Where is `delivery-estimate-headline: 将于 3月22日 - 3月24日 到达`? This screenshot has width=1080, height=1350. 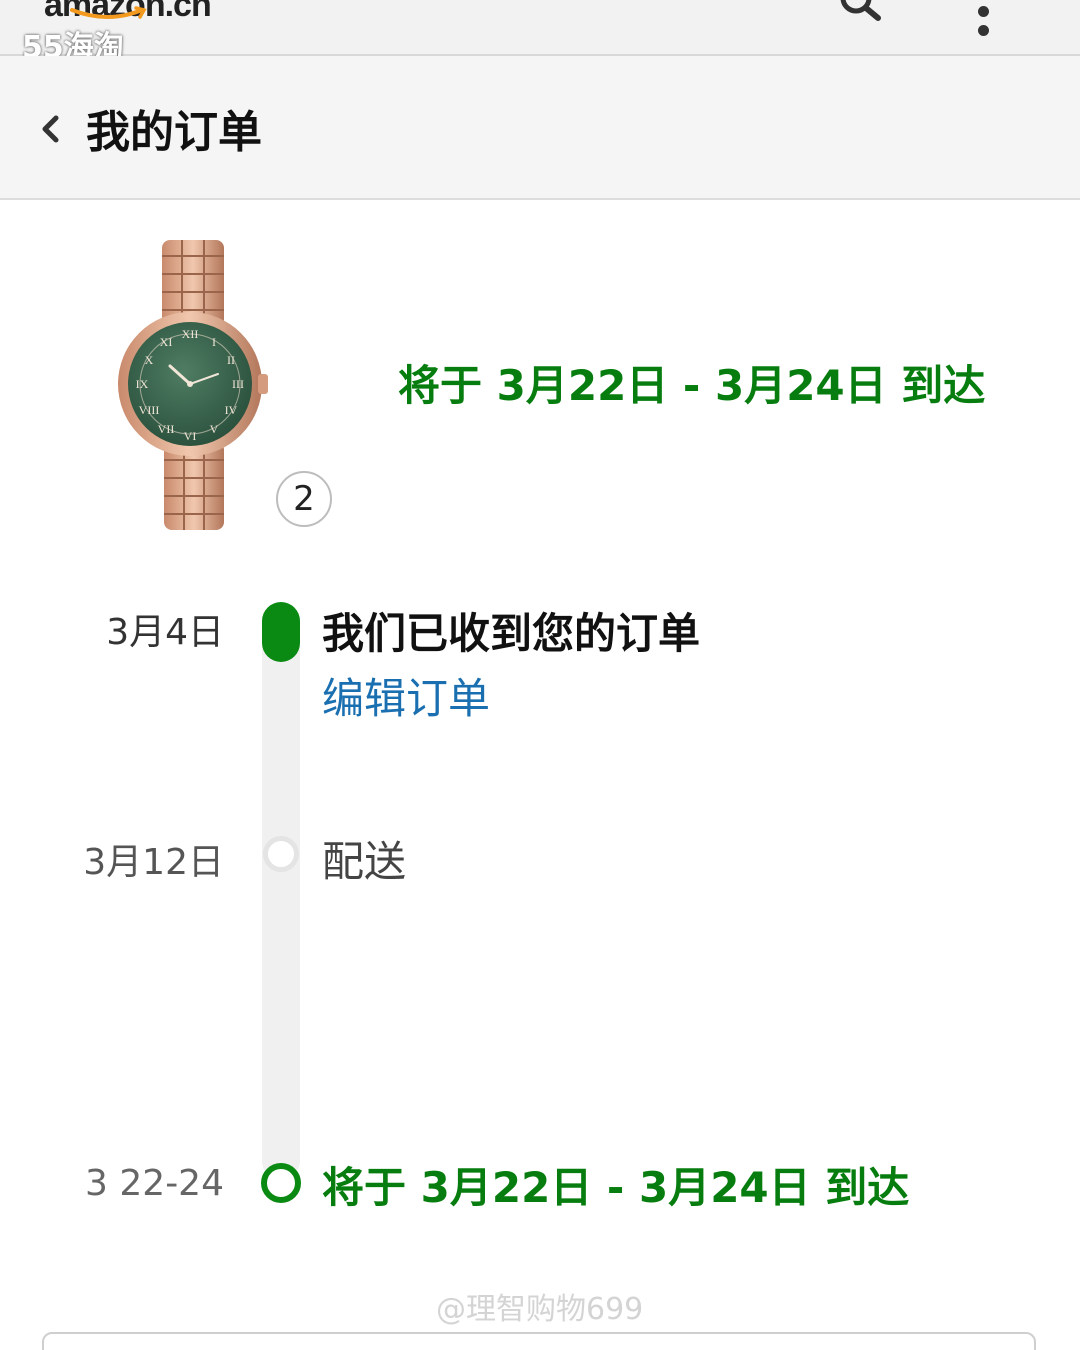
delivery-estimate-headline: 将于 3月22日 - 3月24日 到达 is located at coordinates (692, 385).